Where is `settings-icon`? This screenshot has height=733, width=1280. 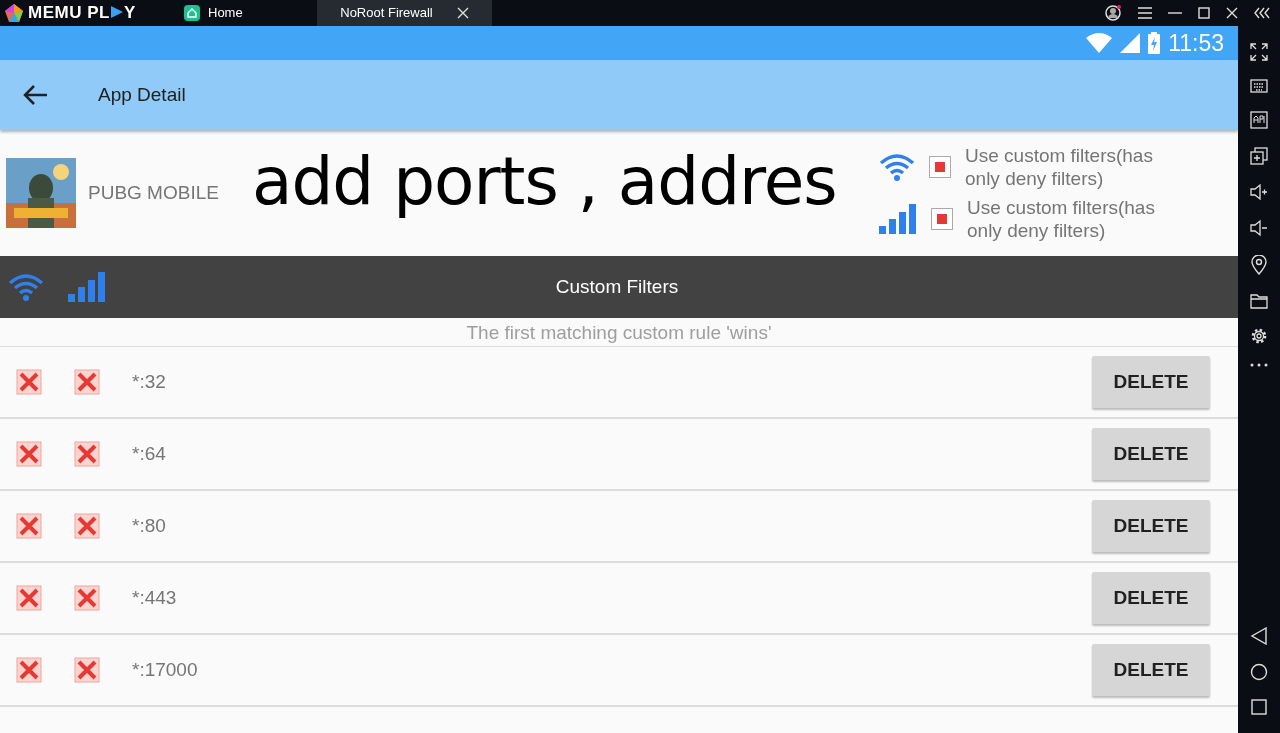
settings-icon is located at coordinates (1259, 336).